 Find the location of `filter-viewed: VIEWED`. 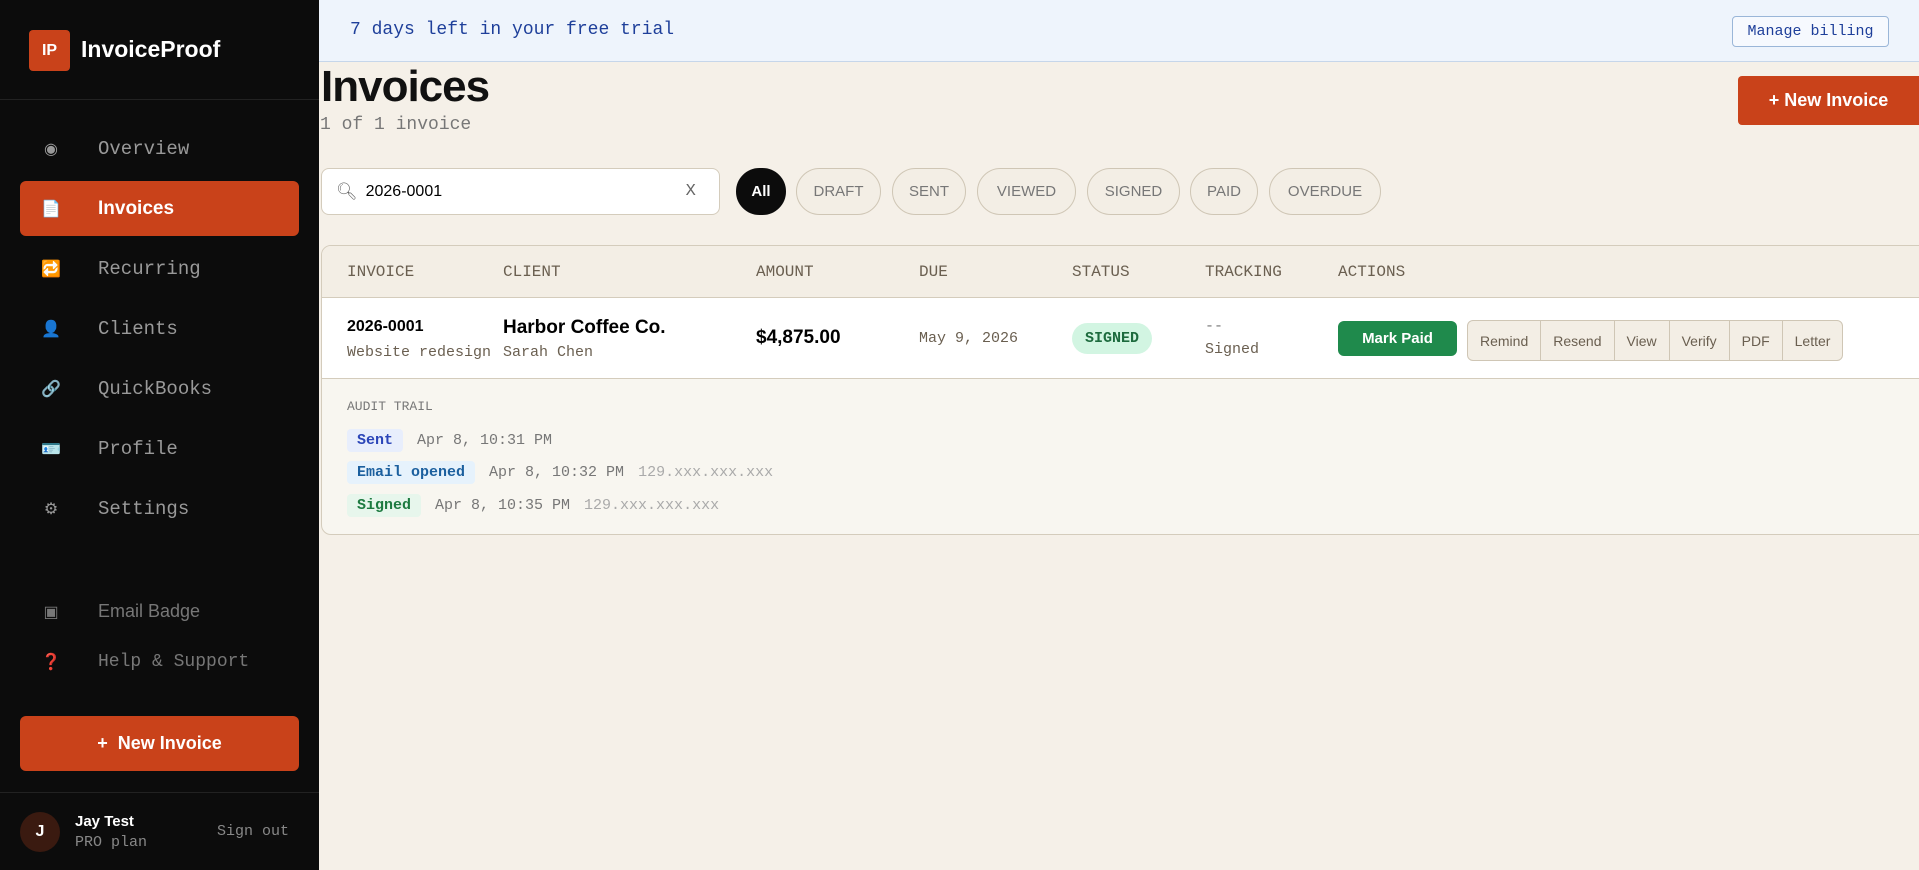

filter-viewed: VIEWED is located at coordinates (1026, 191).